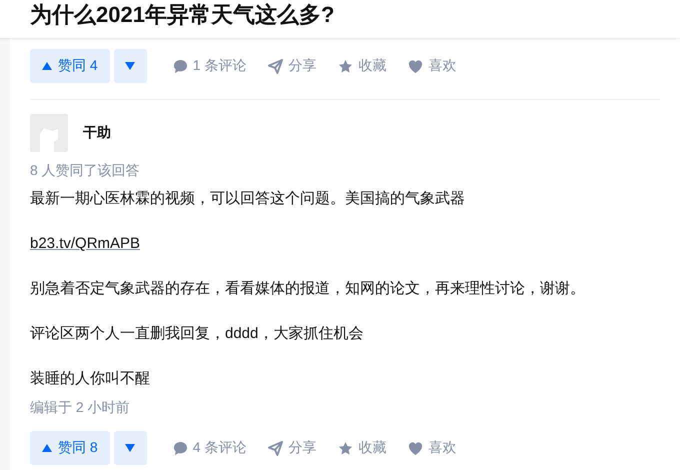  Describe the element at coordinates (182, 15) in the screenshot. I see `question-title: 为什么2021年异常天气这么多?` at that location.